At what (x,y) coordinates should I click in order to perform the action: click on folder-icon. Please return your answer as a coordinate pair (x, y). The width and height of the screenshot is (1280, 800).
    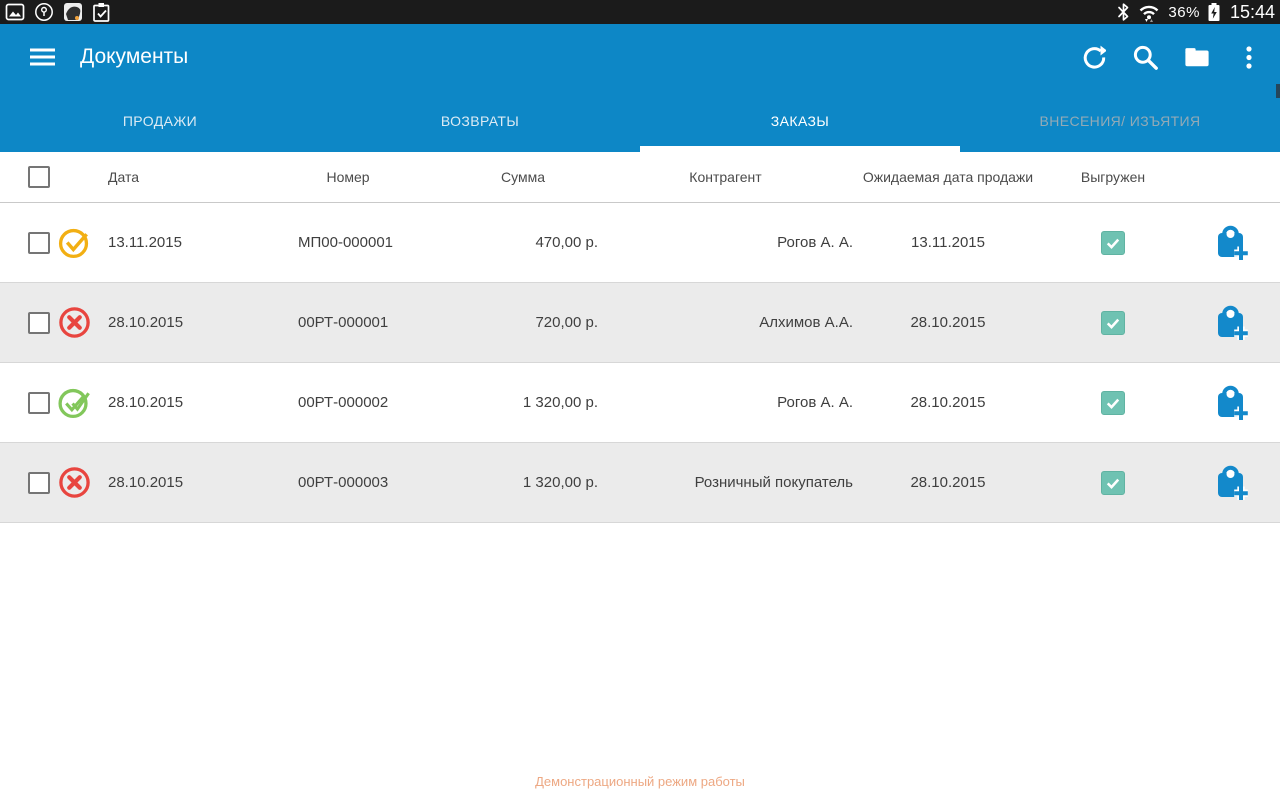
    Looking at the image, I should click on (1197, 57).